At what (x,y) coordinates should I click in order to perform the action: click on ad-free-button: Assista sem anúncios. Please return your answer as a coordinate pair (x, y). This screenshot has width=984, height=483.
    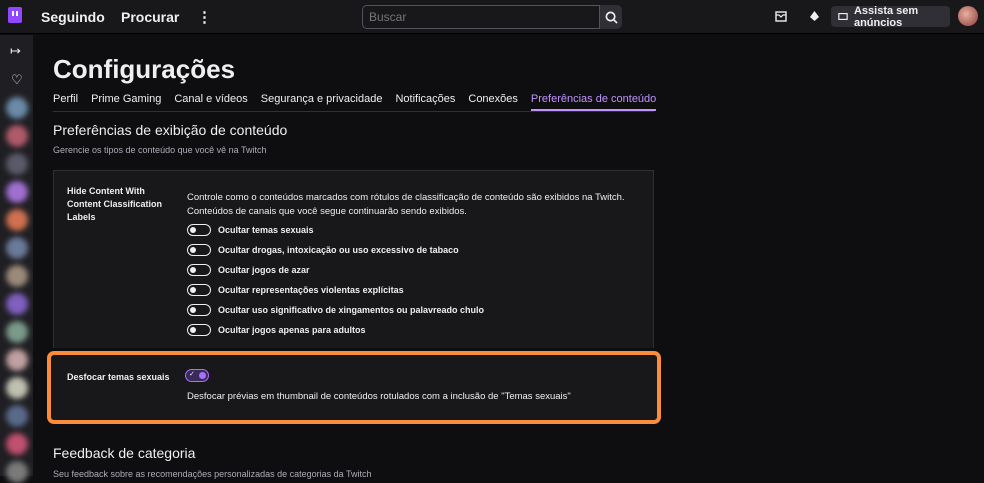
    Looking at the image, I should click on (890, 16).